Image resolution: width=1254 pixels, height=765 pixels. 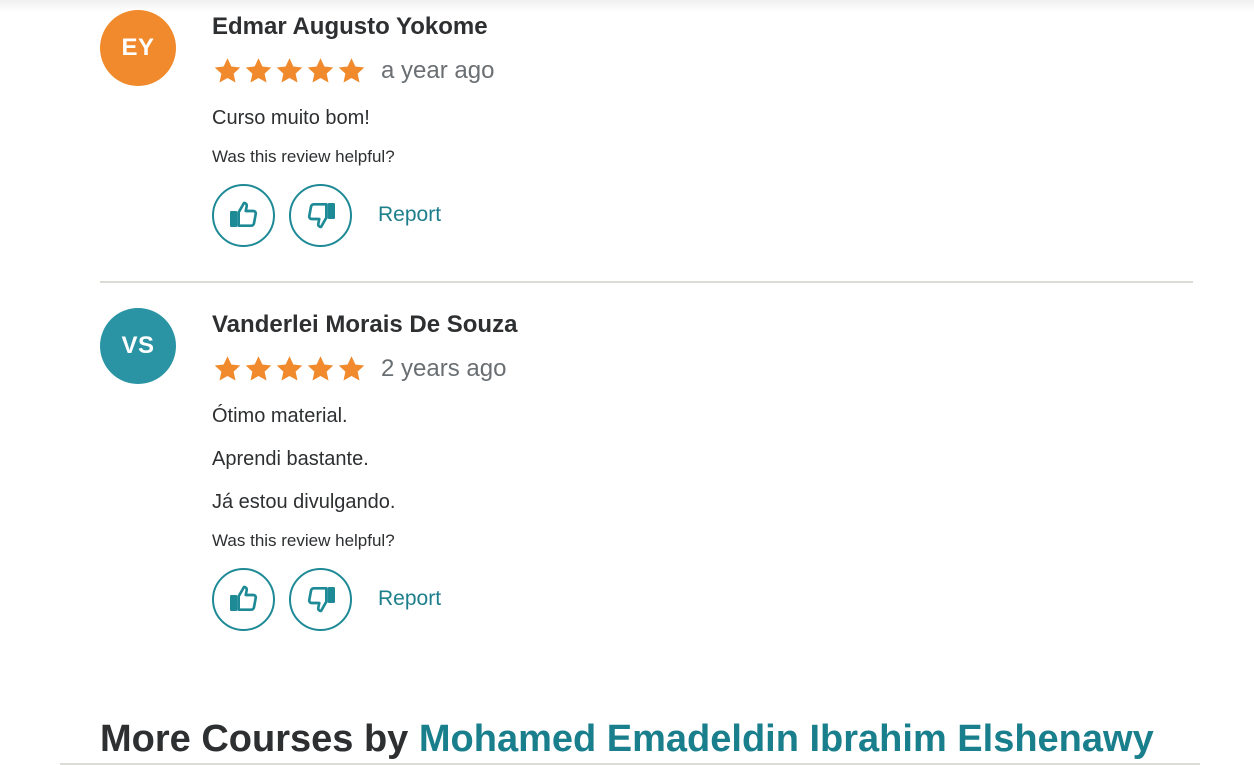 I want to click on review-comment: Aprendi bastante., so click(x=290, y=459).